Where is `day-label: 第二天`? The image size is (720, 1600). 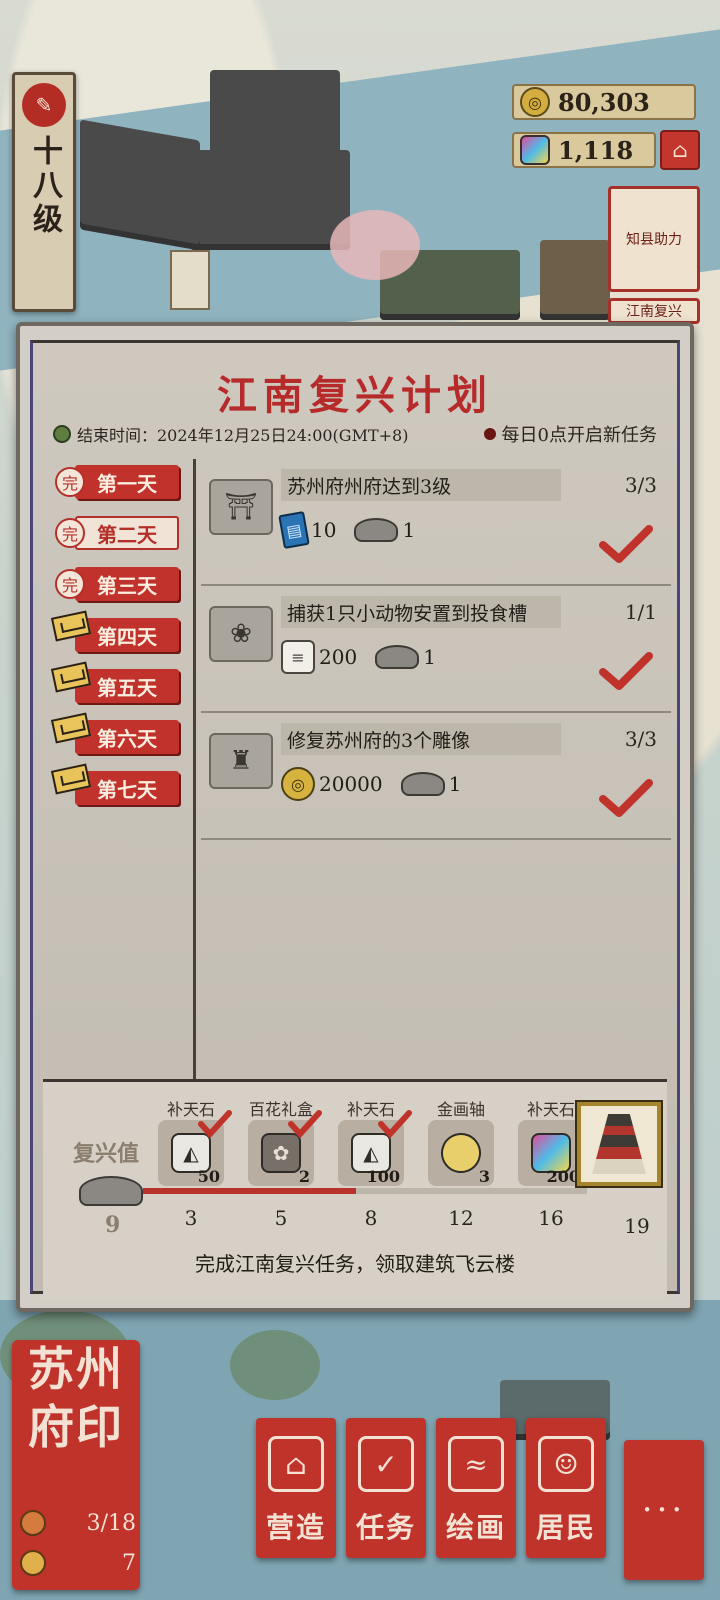
day-label: 第二天 is located at coordinates (127, 533).